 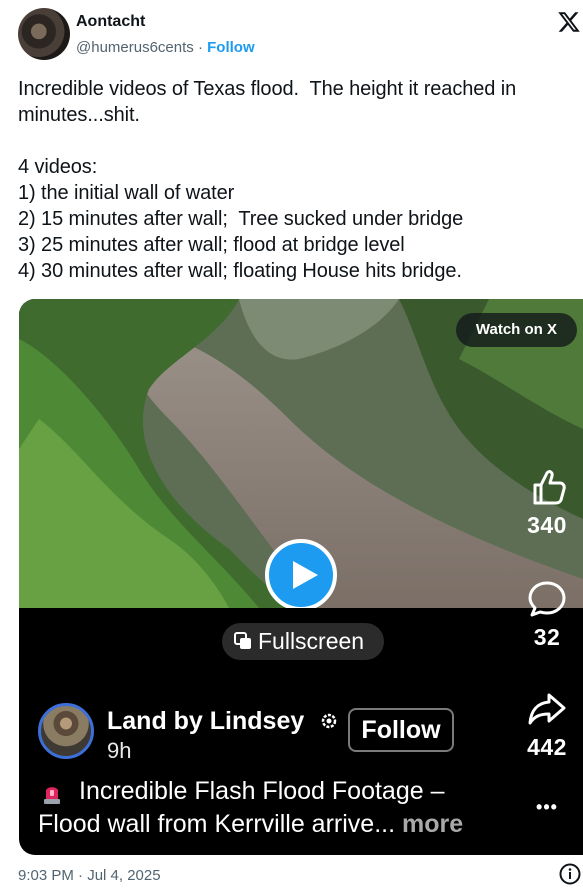 I want to click on creator-follow-button: Follow, so click(x=401, y=730).